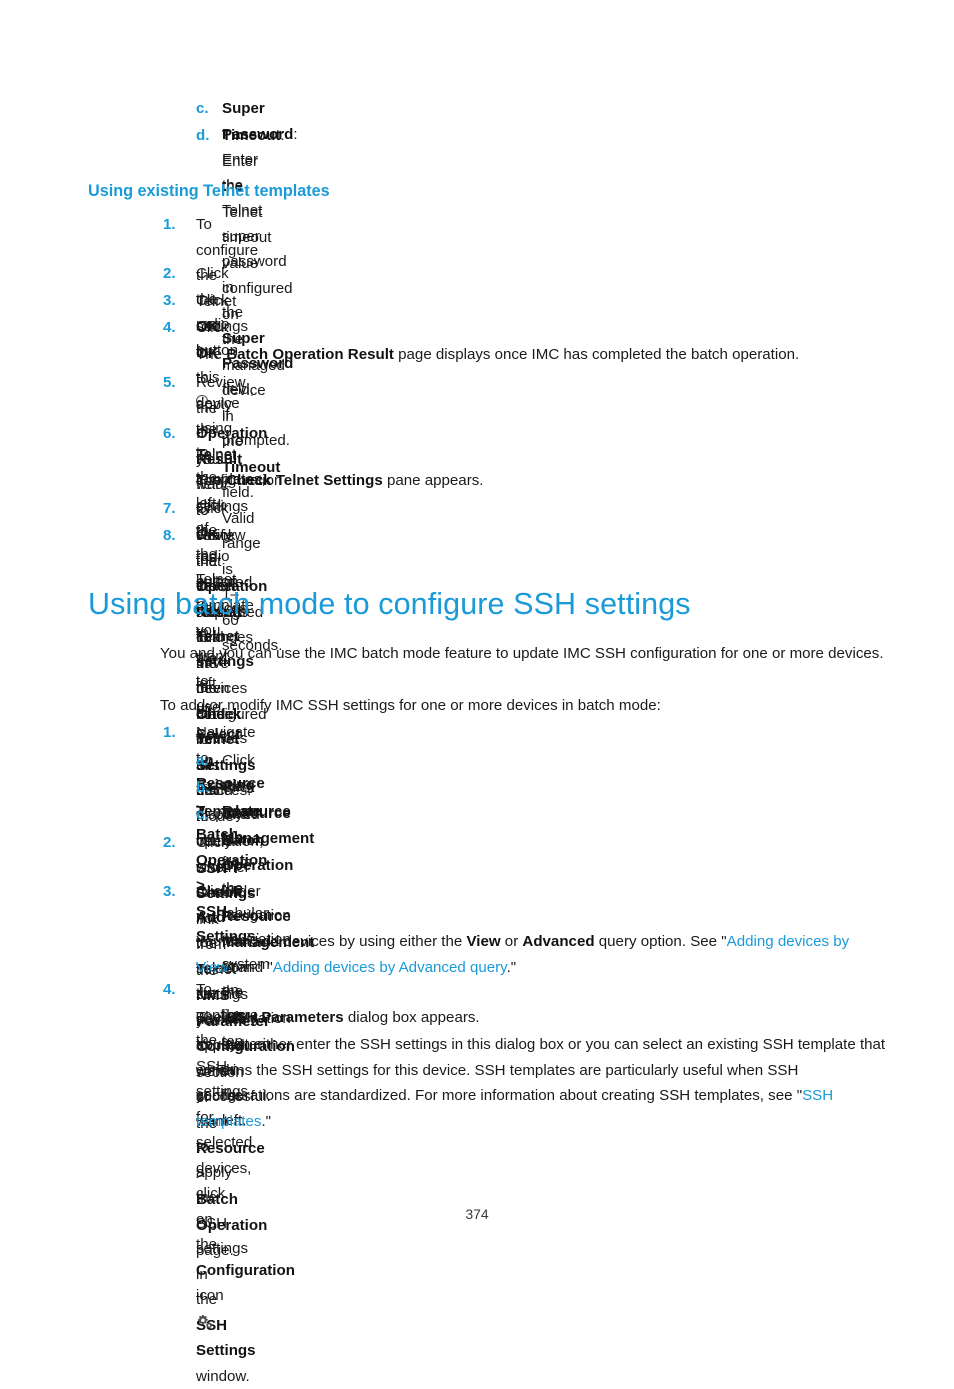  Describe the element at coordinates (169, 508) in the screenshot. I see `list-marker: 7.` at that location.